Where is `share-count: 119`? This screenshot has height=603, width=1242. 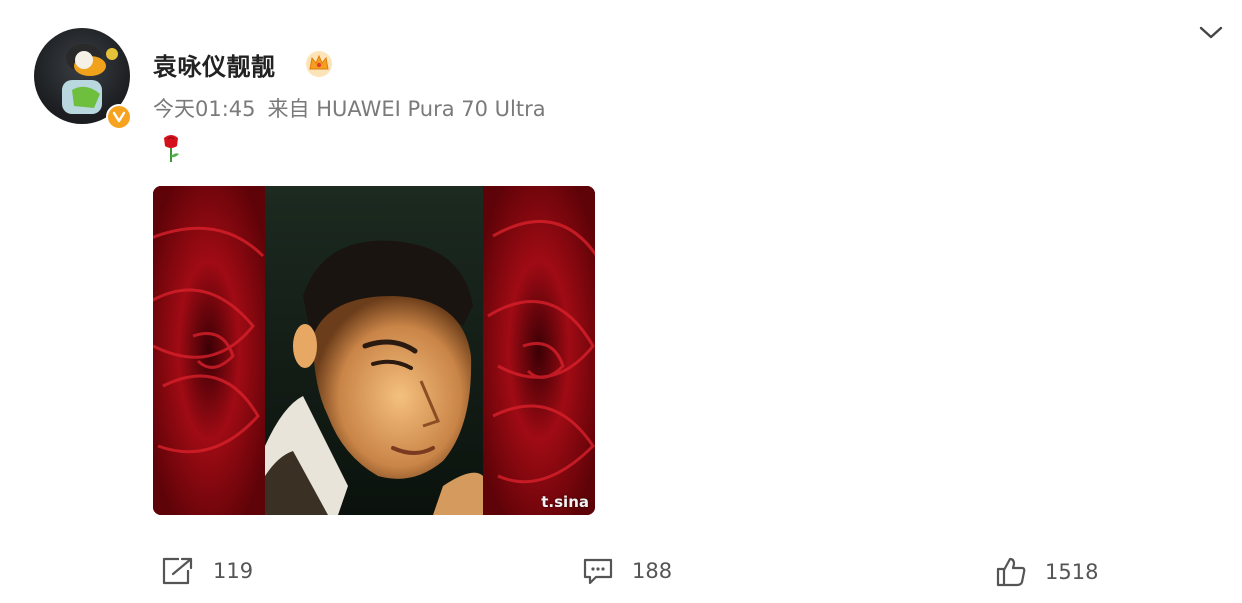 share-count: 119 is located at coordinates (233, 571).